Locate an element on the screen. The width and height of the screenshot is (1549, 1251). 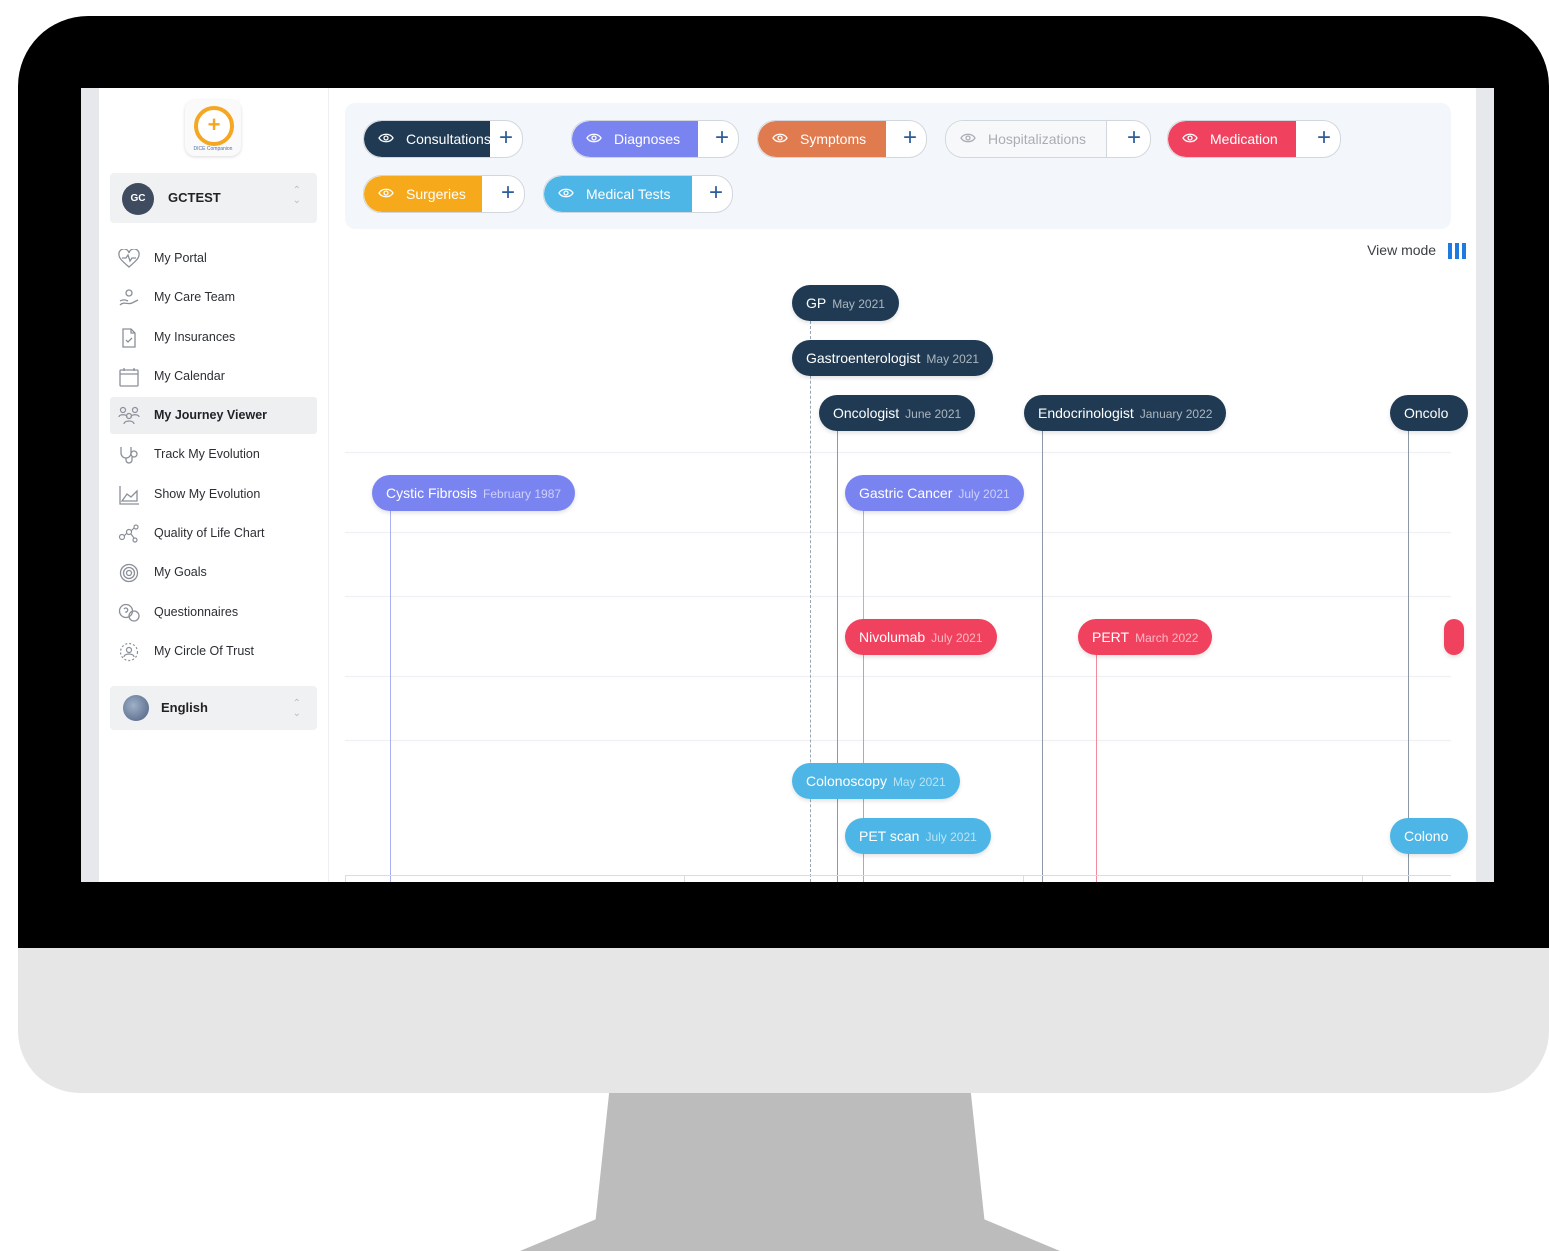
event-diagnosis: Cystic Fibrosis February 1987 is located at coordinates (474, 493).